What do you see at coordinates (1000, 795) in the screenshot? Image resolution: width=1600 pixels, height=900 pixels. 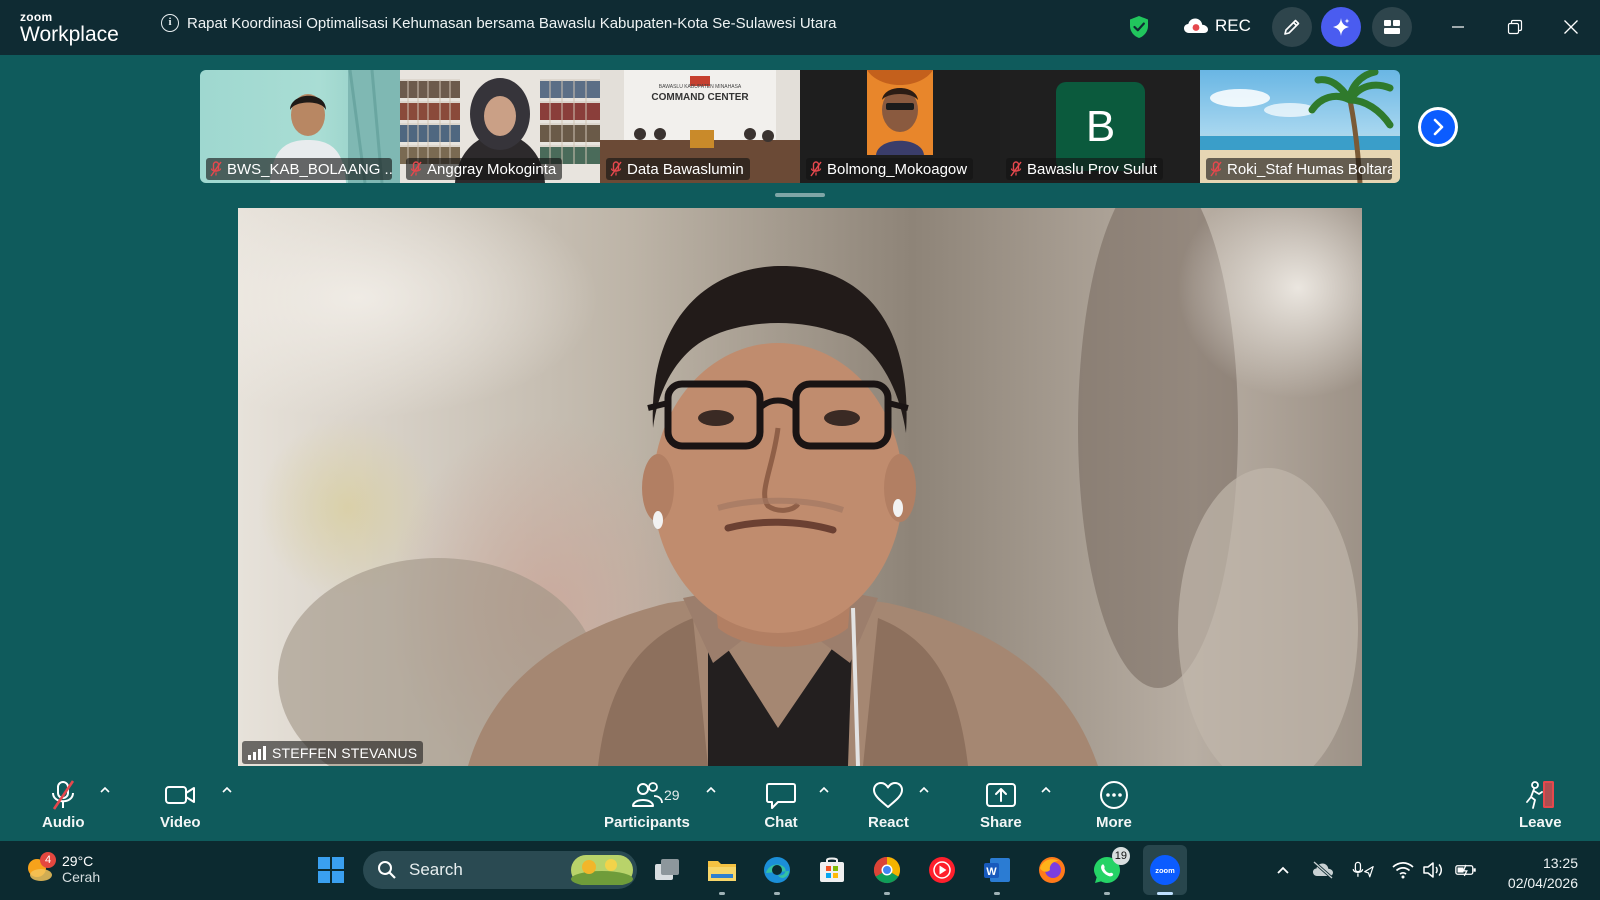 I see `share-screen-icon` at bounding box center [1000, 795].